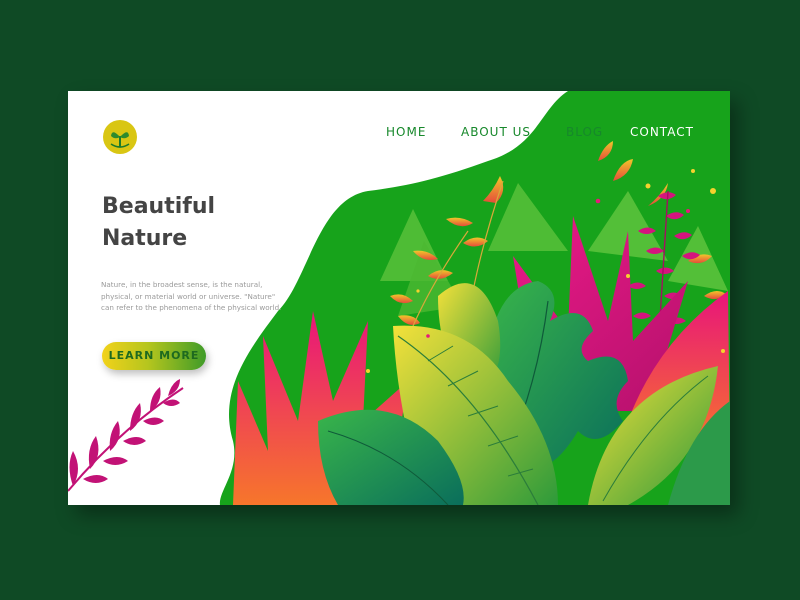 The height and width of the screenshot is (600, 800). Describe the element at coordinates (496, 132) in the screenshot. I see `nav-about-us: ABOUT US` at that location.